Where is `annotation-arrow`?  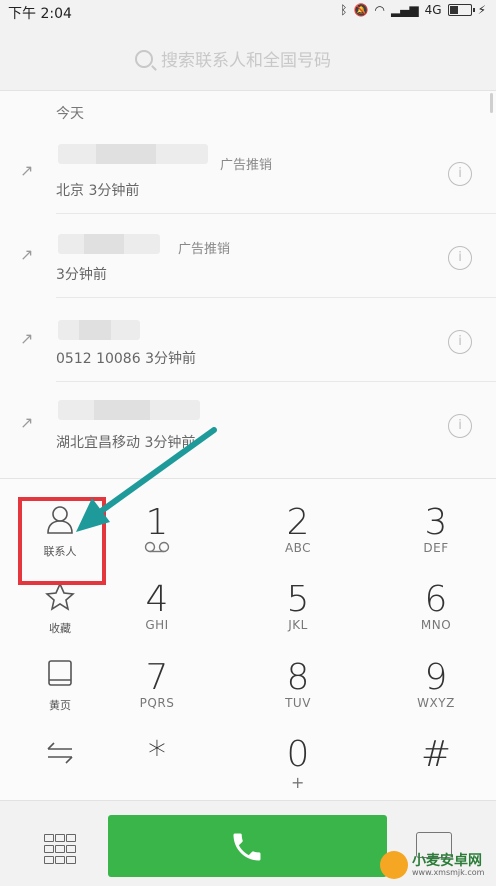
annotation-arrow is located at coordinates (146, 479).